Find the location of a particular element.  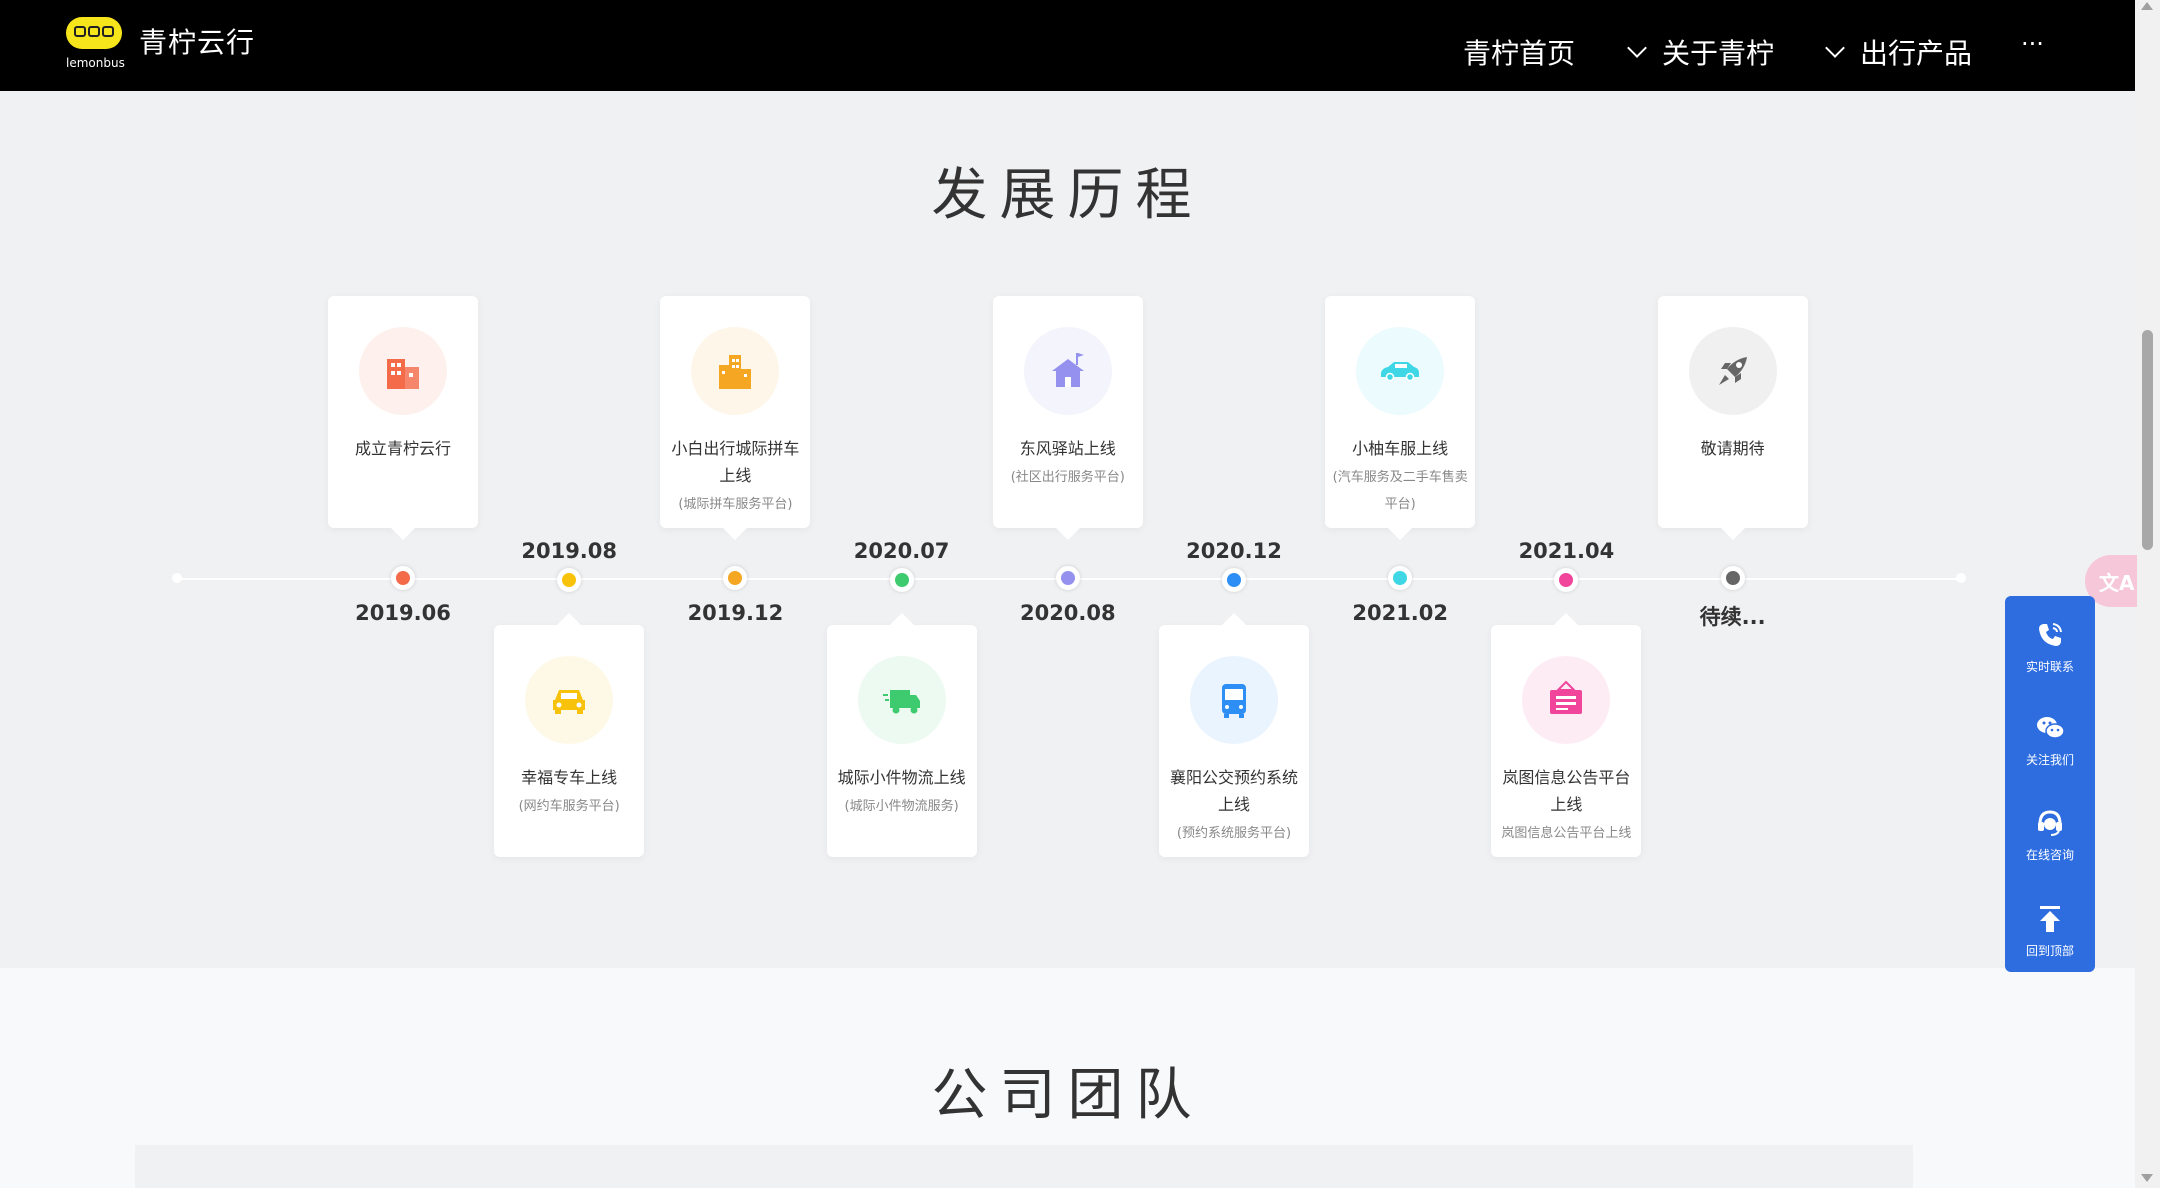

side-item-label: 实时联系 is located at coordinates (2049, 667).